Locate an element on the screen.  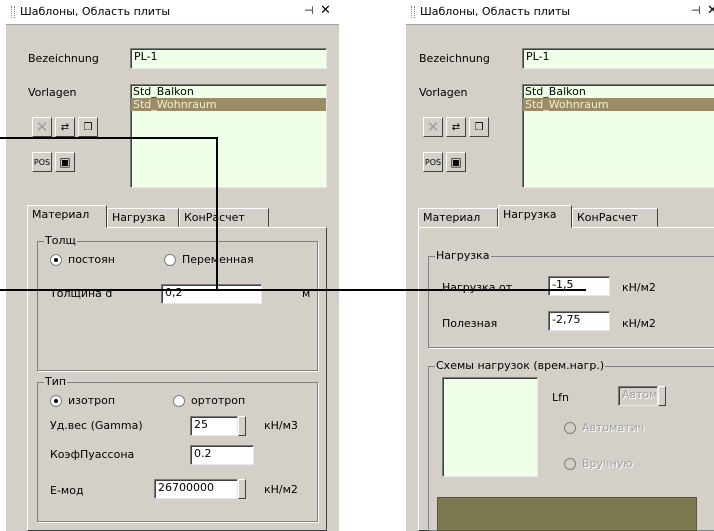
emod-spin-icon is located at coordinates (242, 489).